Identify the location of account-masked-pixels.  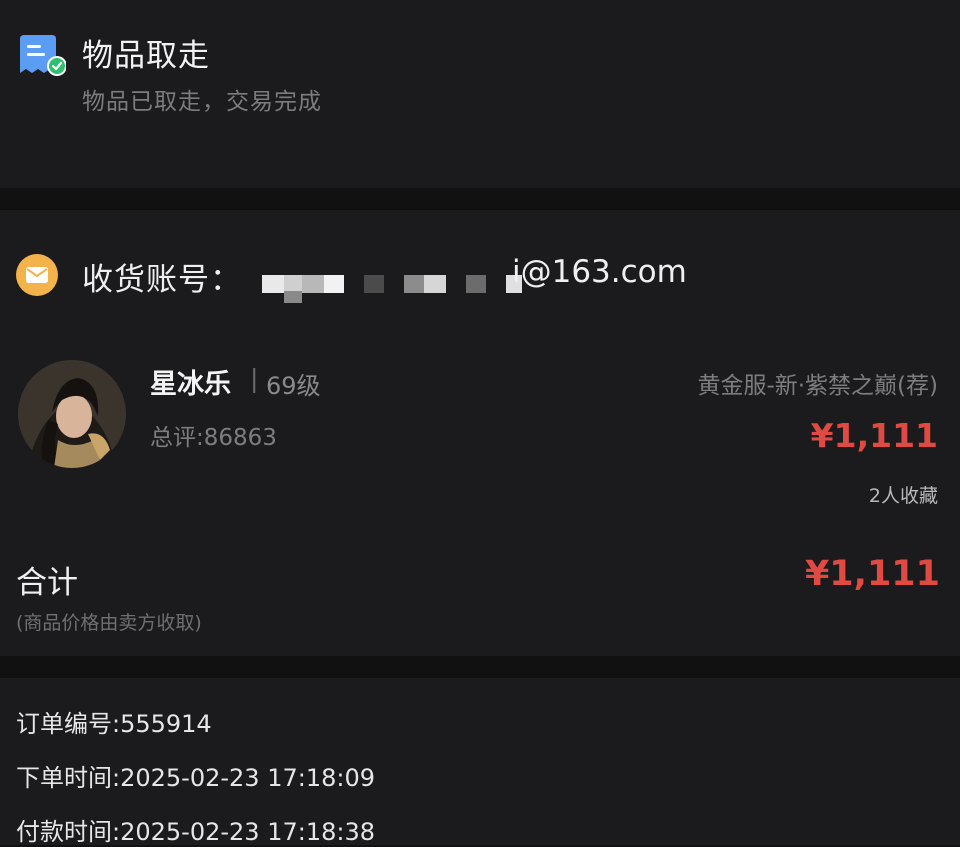
(393, 285).